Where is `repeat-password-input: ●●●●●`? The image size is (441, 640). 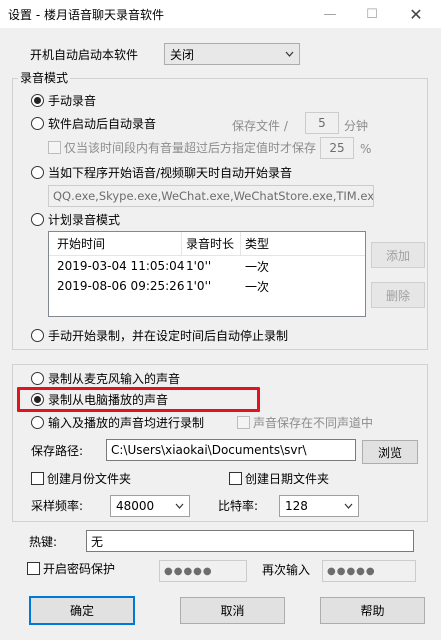 repeat-password-input: ●●●●● is located at coordinates (369, 571).